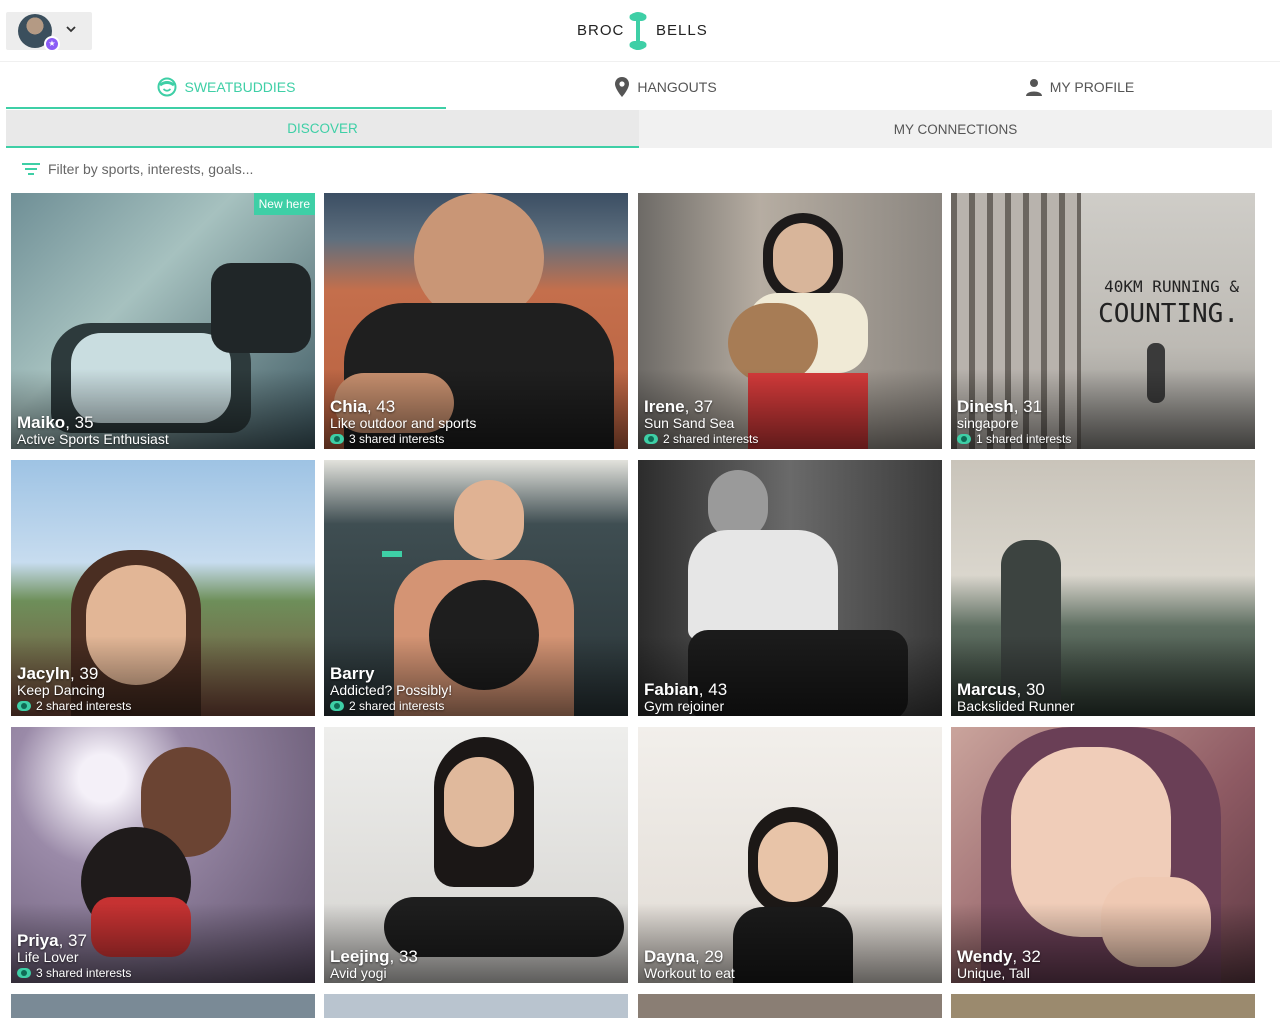 This screenshot has width=1280, height=1018. I want to click on white-shirt, so click(763, 585).